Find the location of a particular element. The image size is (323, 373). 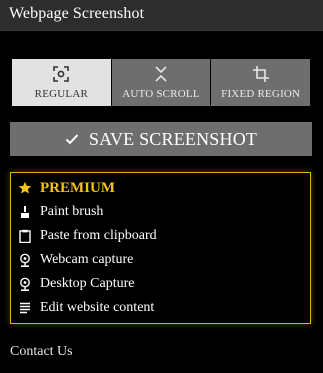

feature-label: Paste from clipboard is located at coordinates (98, 235).